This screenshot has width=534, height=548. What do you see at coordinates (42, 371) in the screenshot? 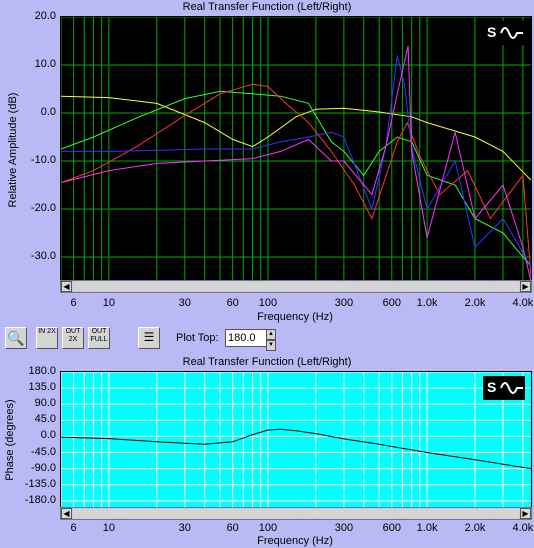
I see `y-tick-label: 180.0` at bounding box center [42, 371].